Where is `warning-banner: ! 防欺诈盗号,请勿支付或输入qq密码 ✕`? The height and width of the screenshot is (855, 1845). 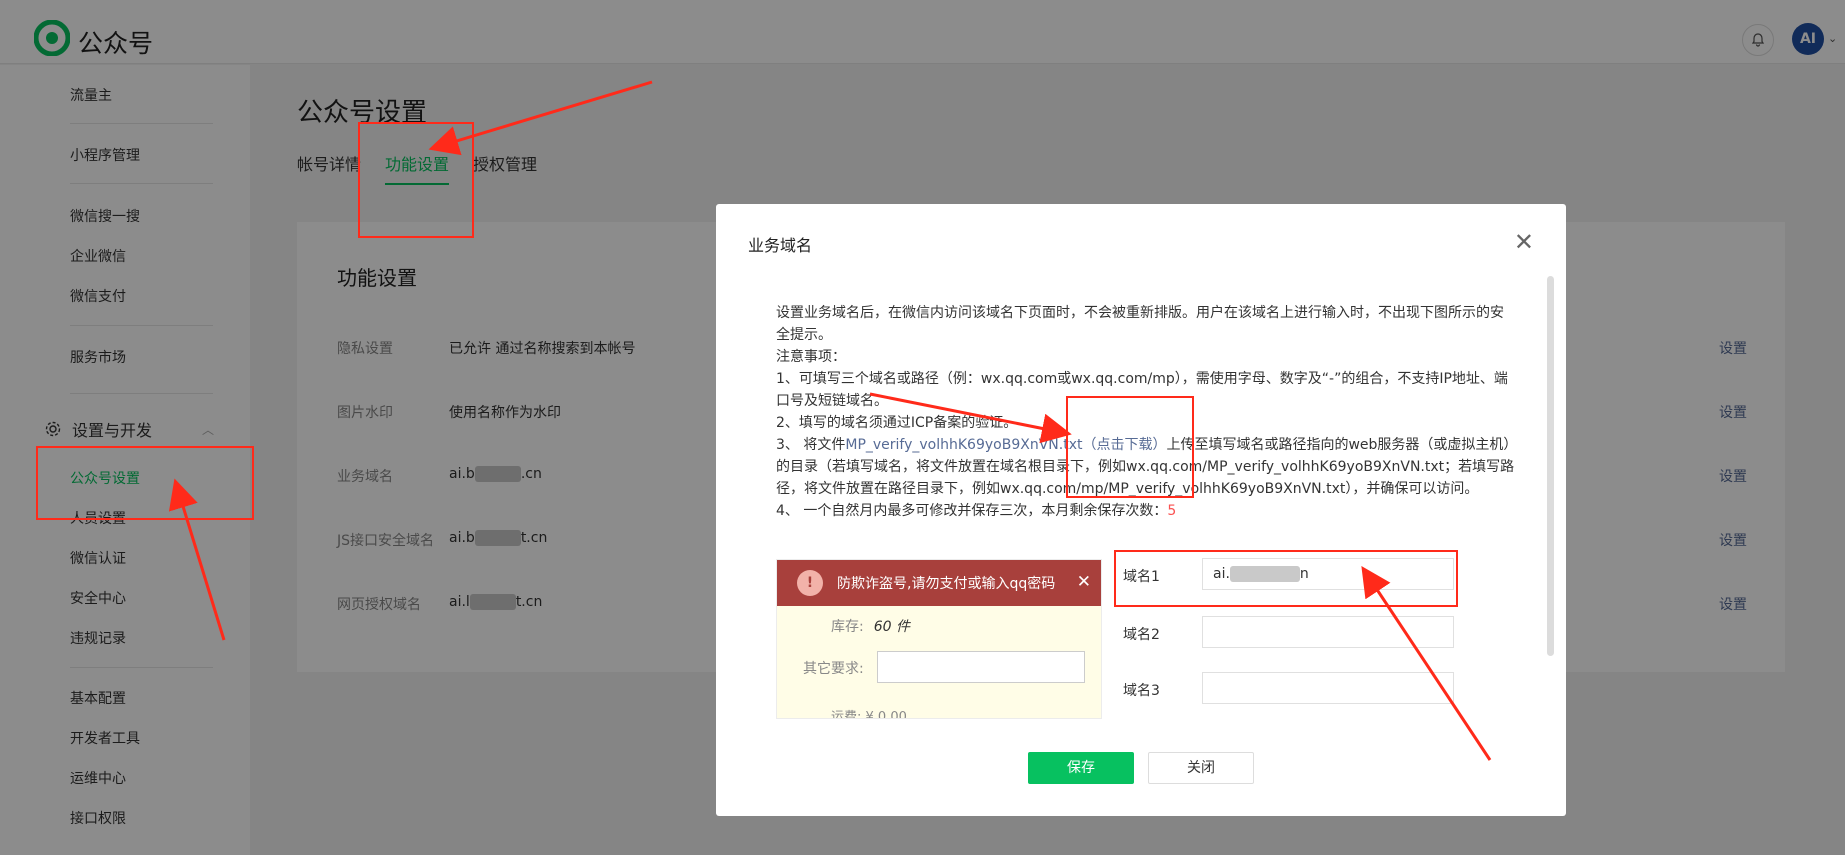
warning-banner: ! 防欺诈盗号,请勿支付或输入qq密码 ✕ is located at coordinates (939, 583).